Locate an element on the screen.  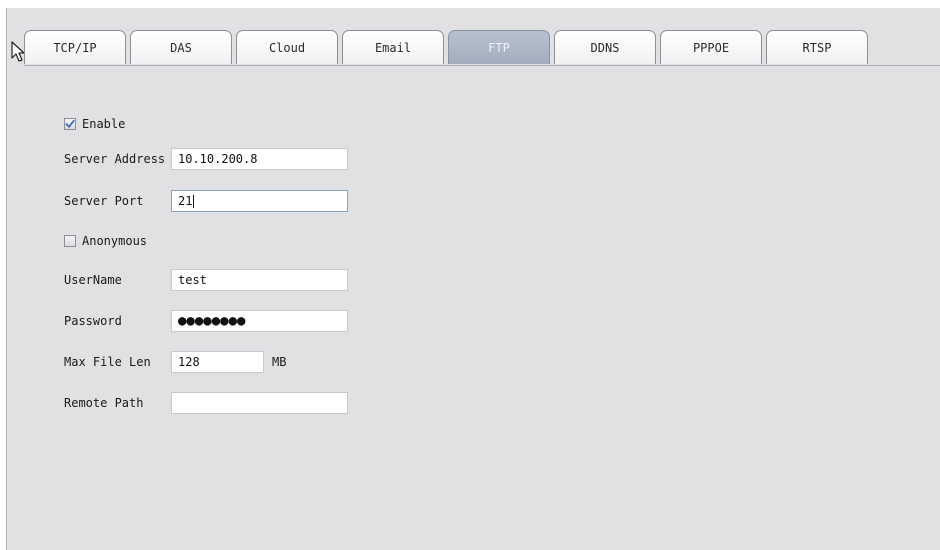
max-file-len-input: 128 is located at coordinates (217, 362).